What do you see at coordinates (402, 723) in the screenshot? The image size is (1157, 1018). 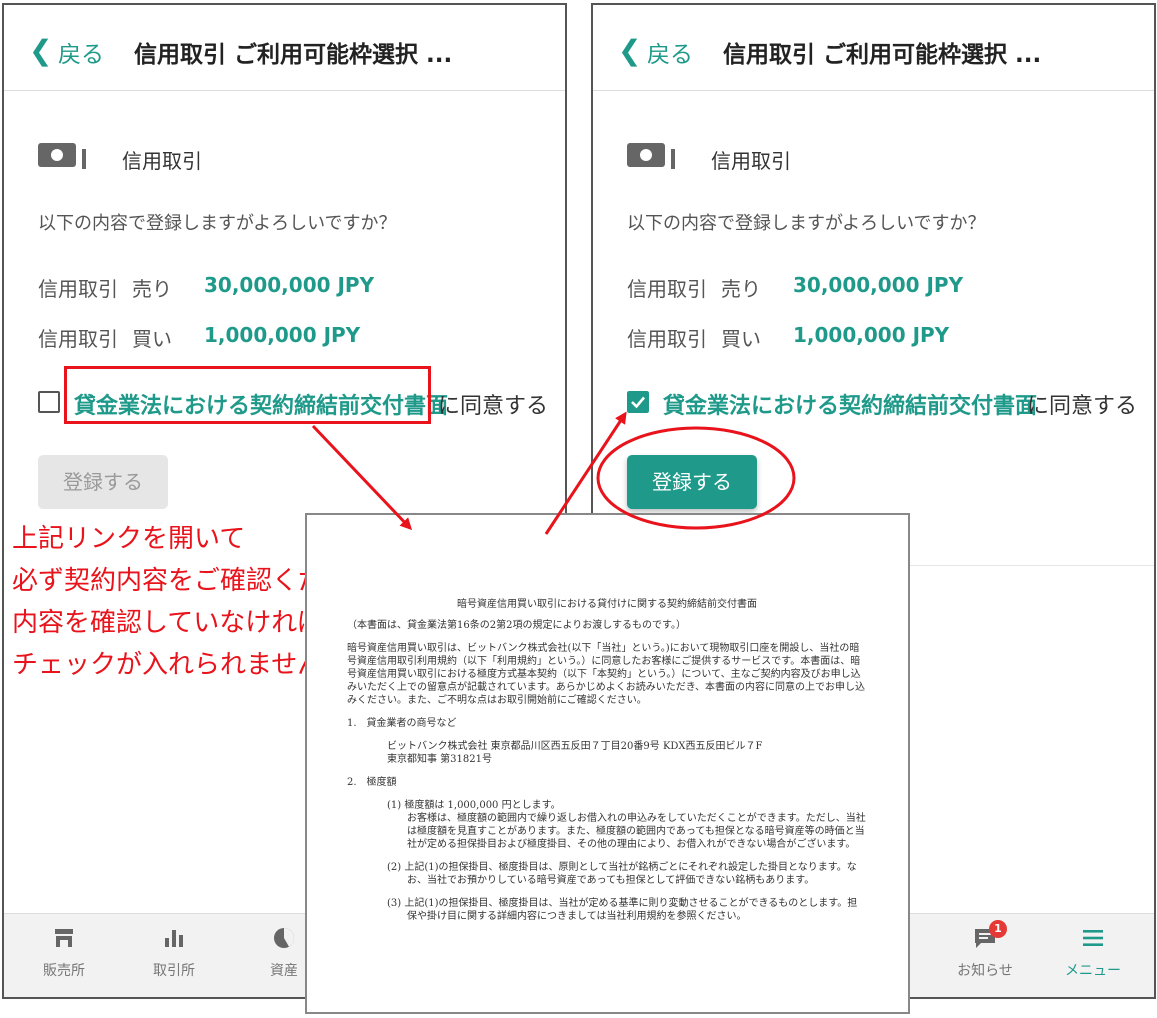 I see `section-1-heading: 1. 貸金業者の商号など` at bounding box center [402, 723].